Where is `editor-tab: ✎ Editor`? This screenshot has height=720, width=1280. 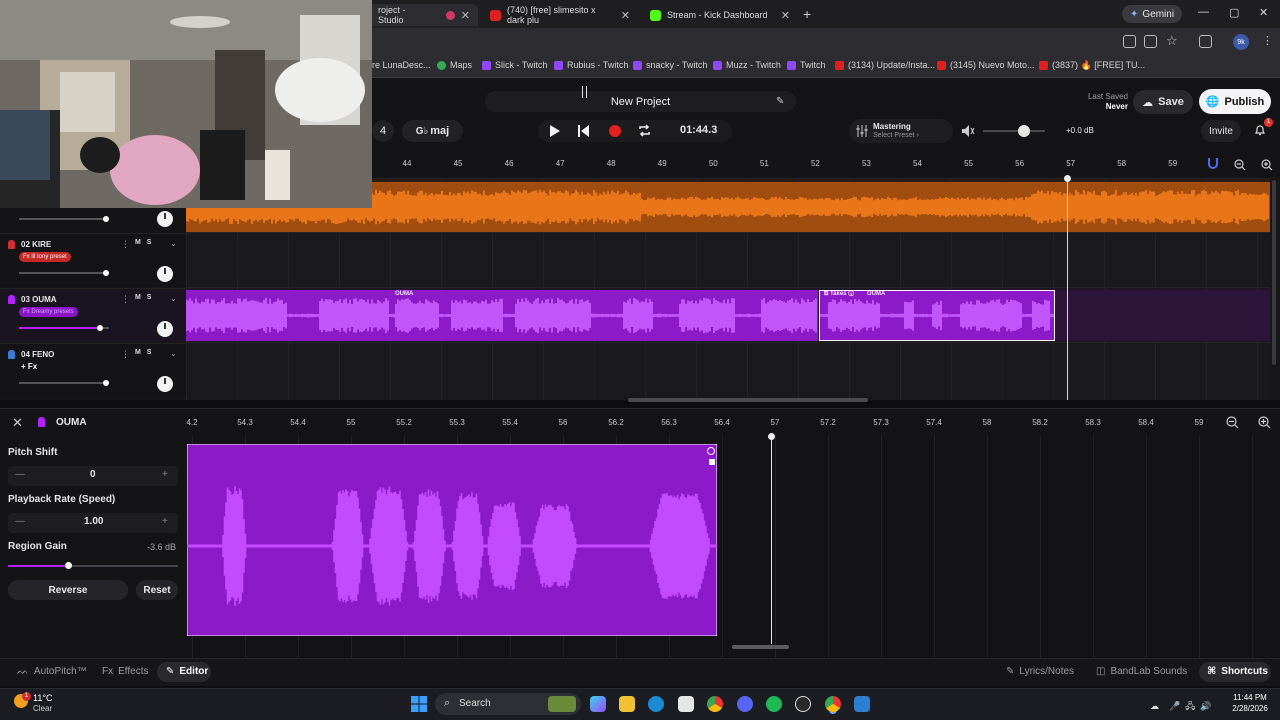 editor-tab: ✎ Editor is located at coordinates (187, 671).